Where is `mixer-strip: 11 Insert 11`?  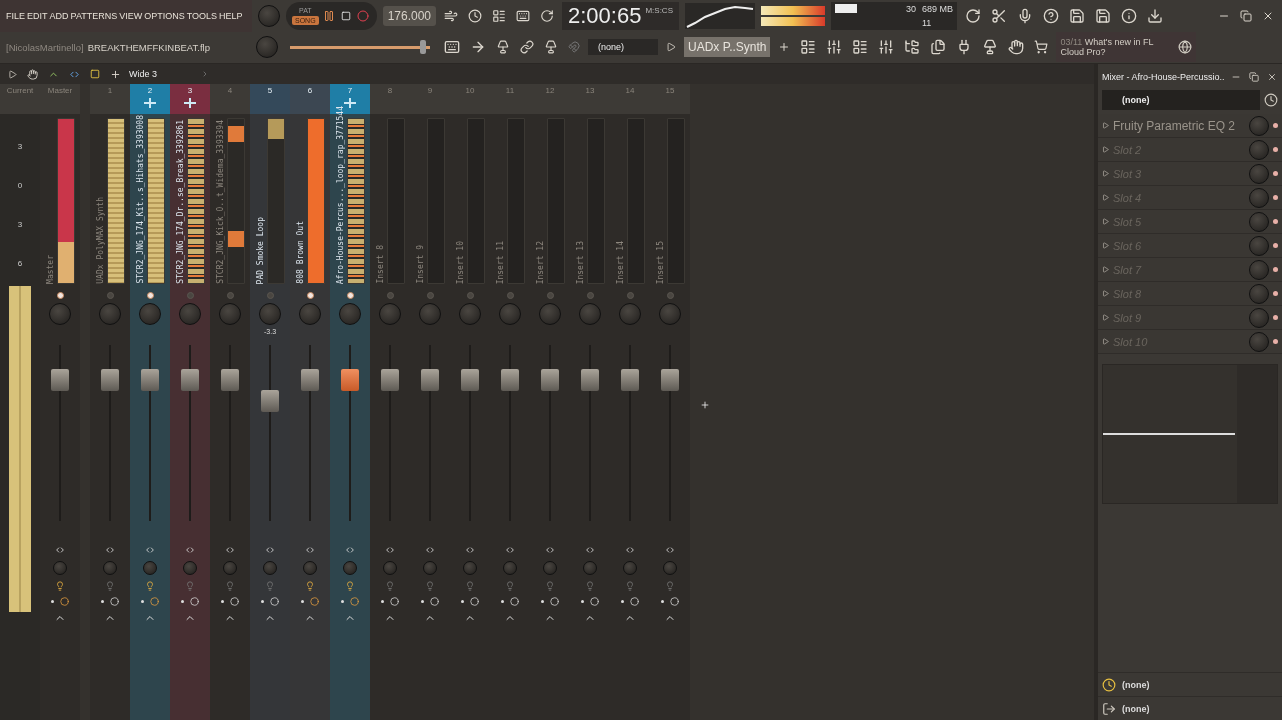
mixer-strip: 11 Insert 11 is located at coordinates (510, 402).